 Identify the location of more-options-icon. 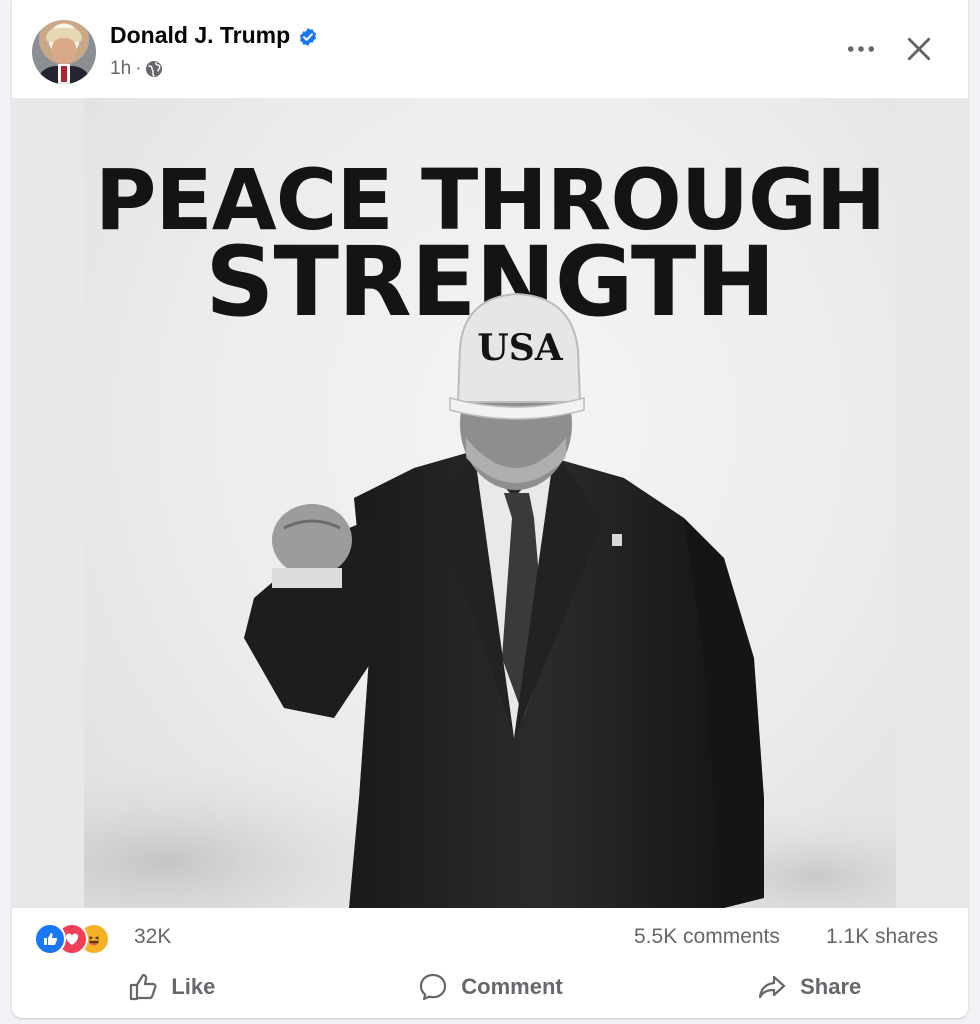
(861, 49).